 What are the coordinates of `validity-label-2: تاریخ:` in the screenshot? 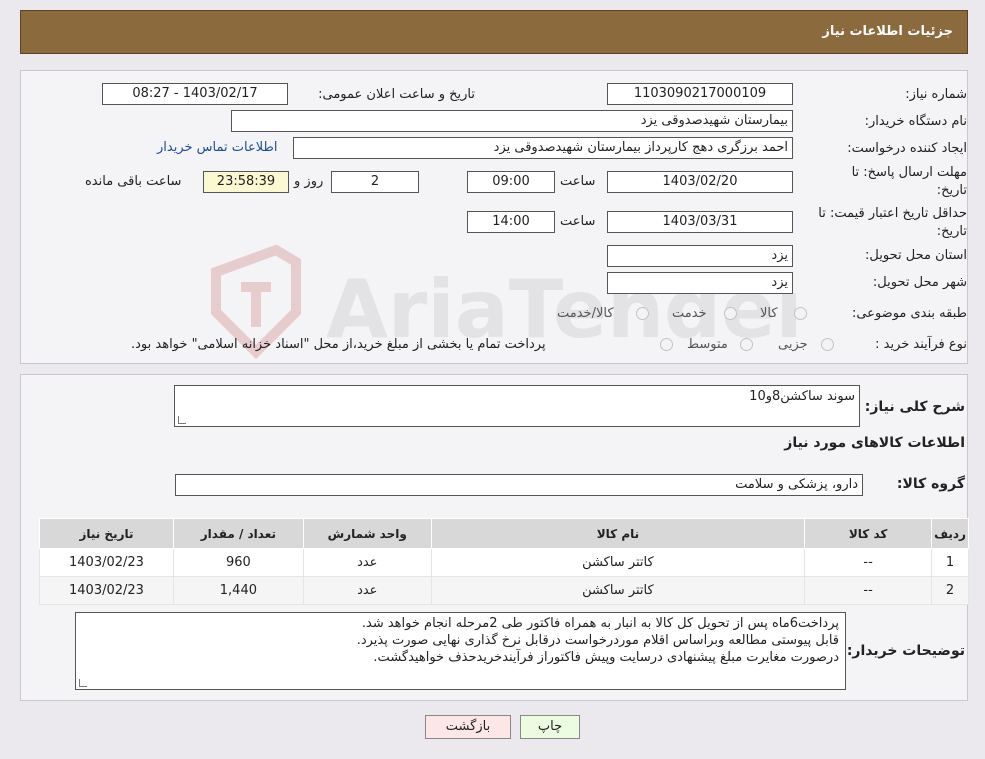 It's located at (951, 231).